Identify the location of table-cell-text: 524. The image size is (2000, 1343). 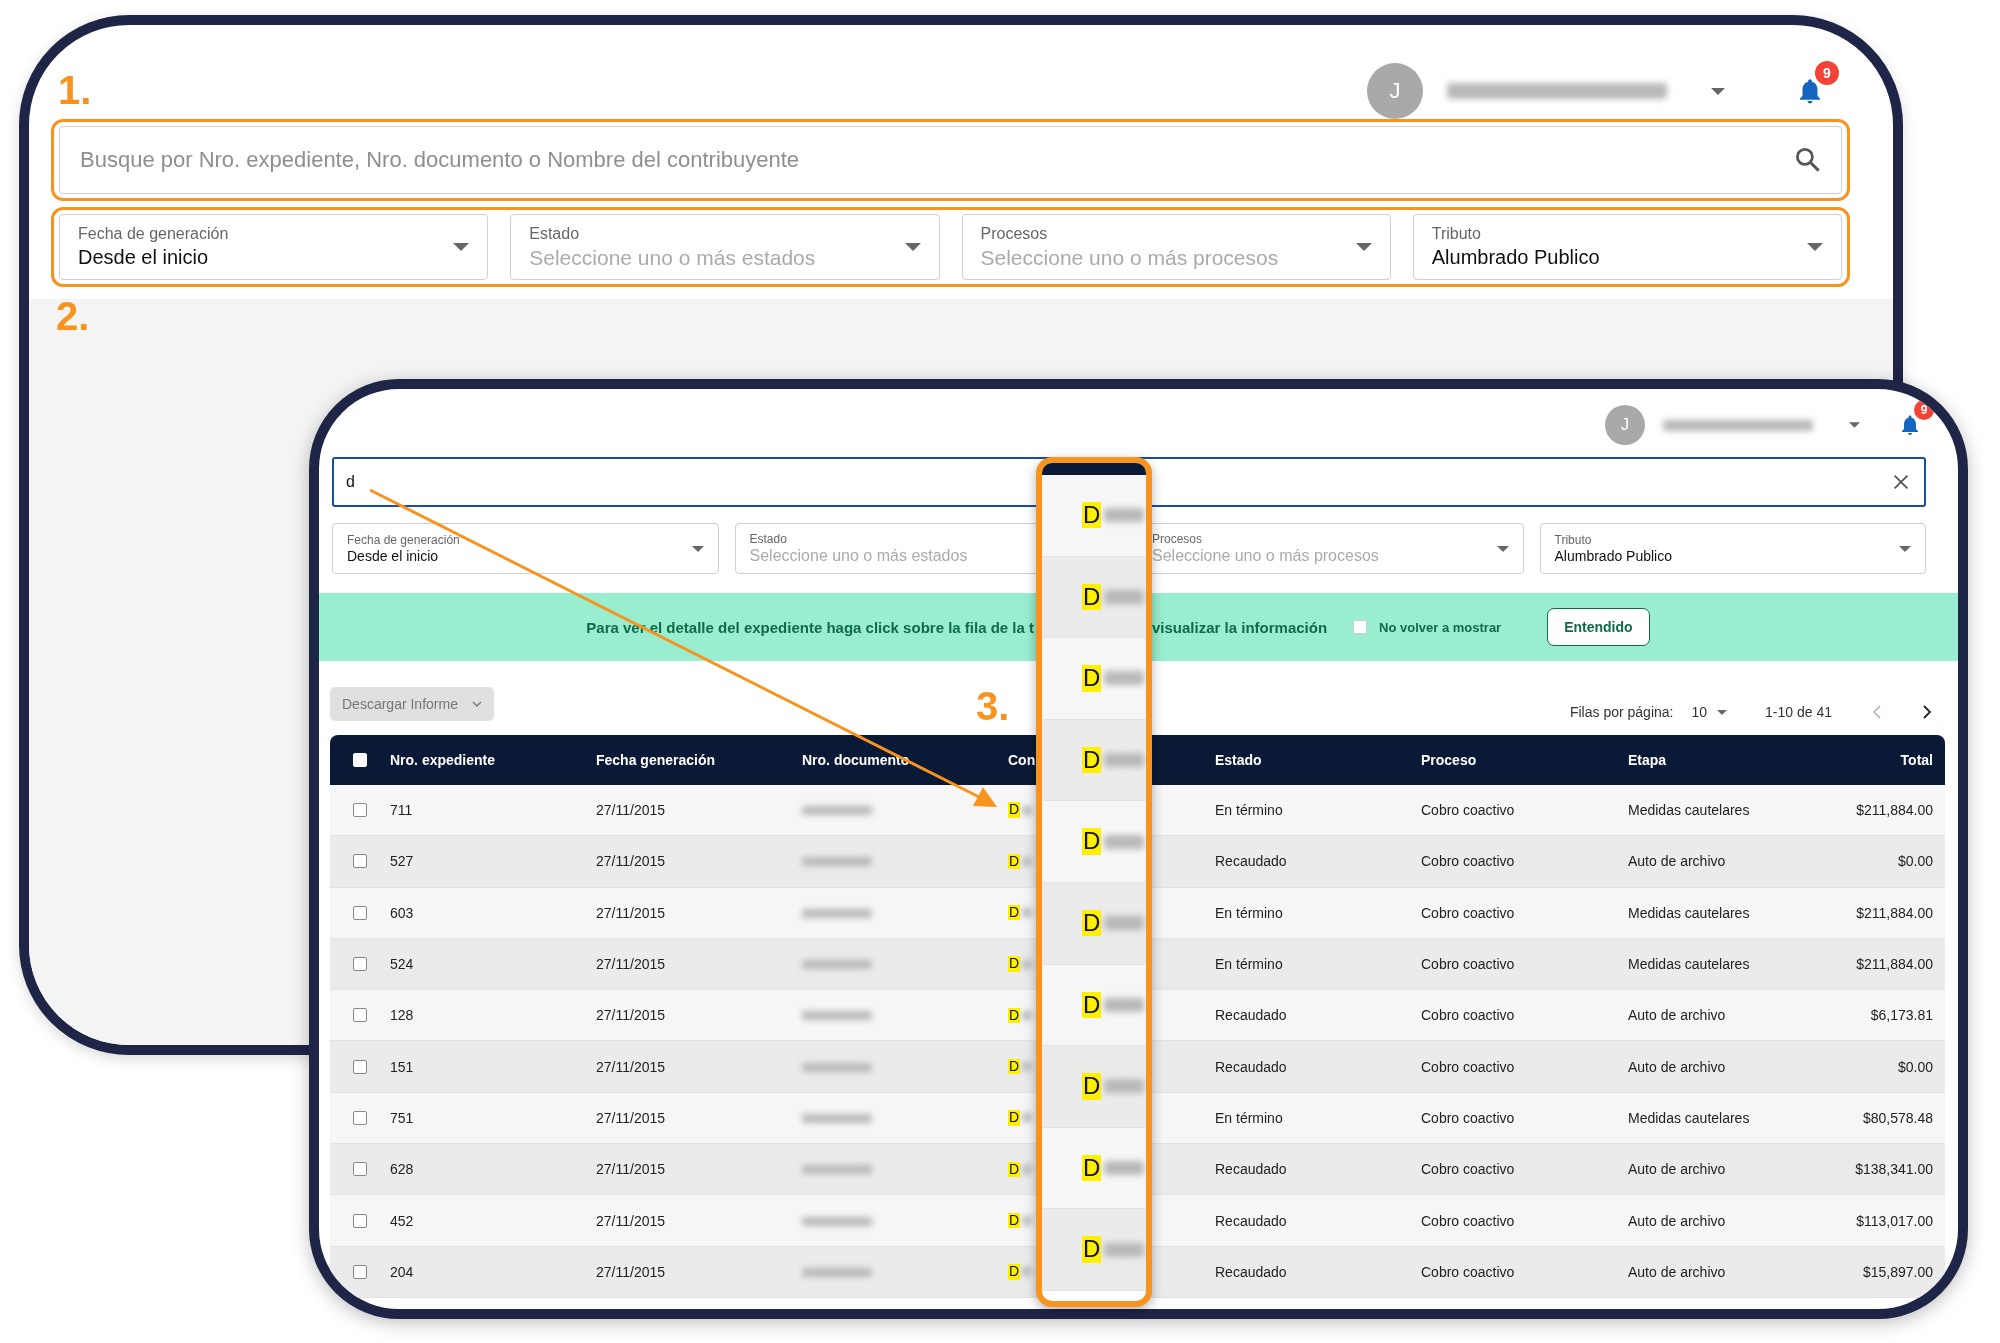
(402, 964).